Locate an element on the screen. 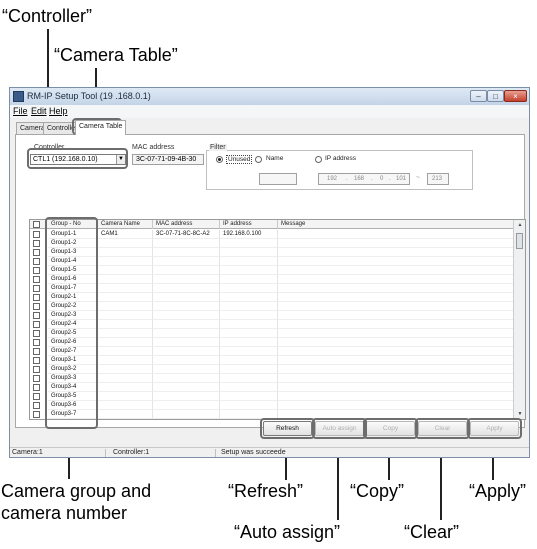  close-button: × is located at coordinates (515, 96).